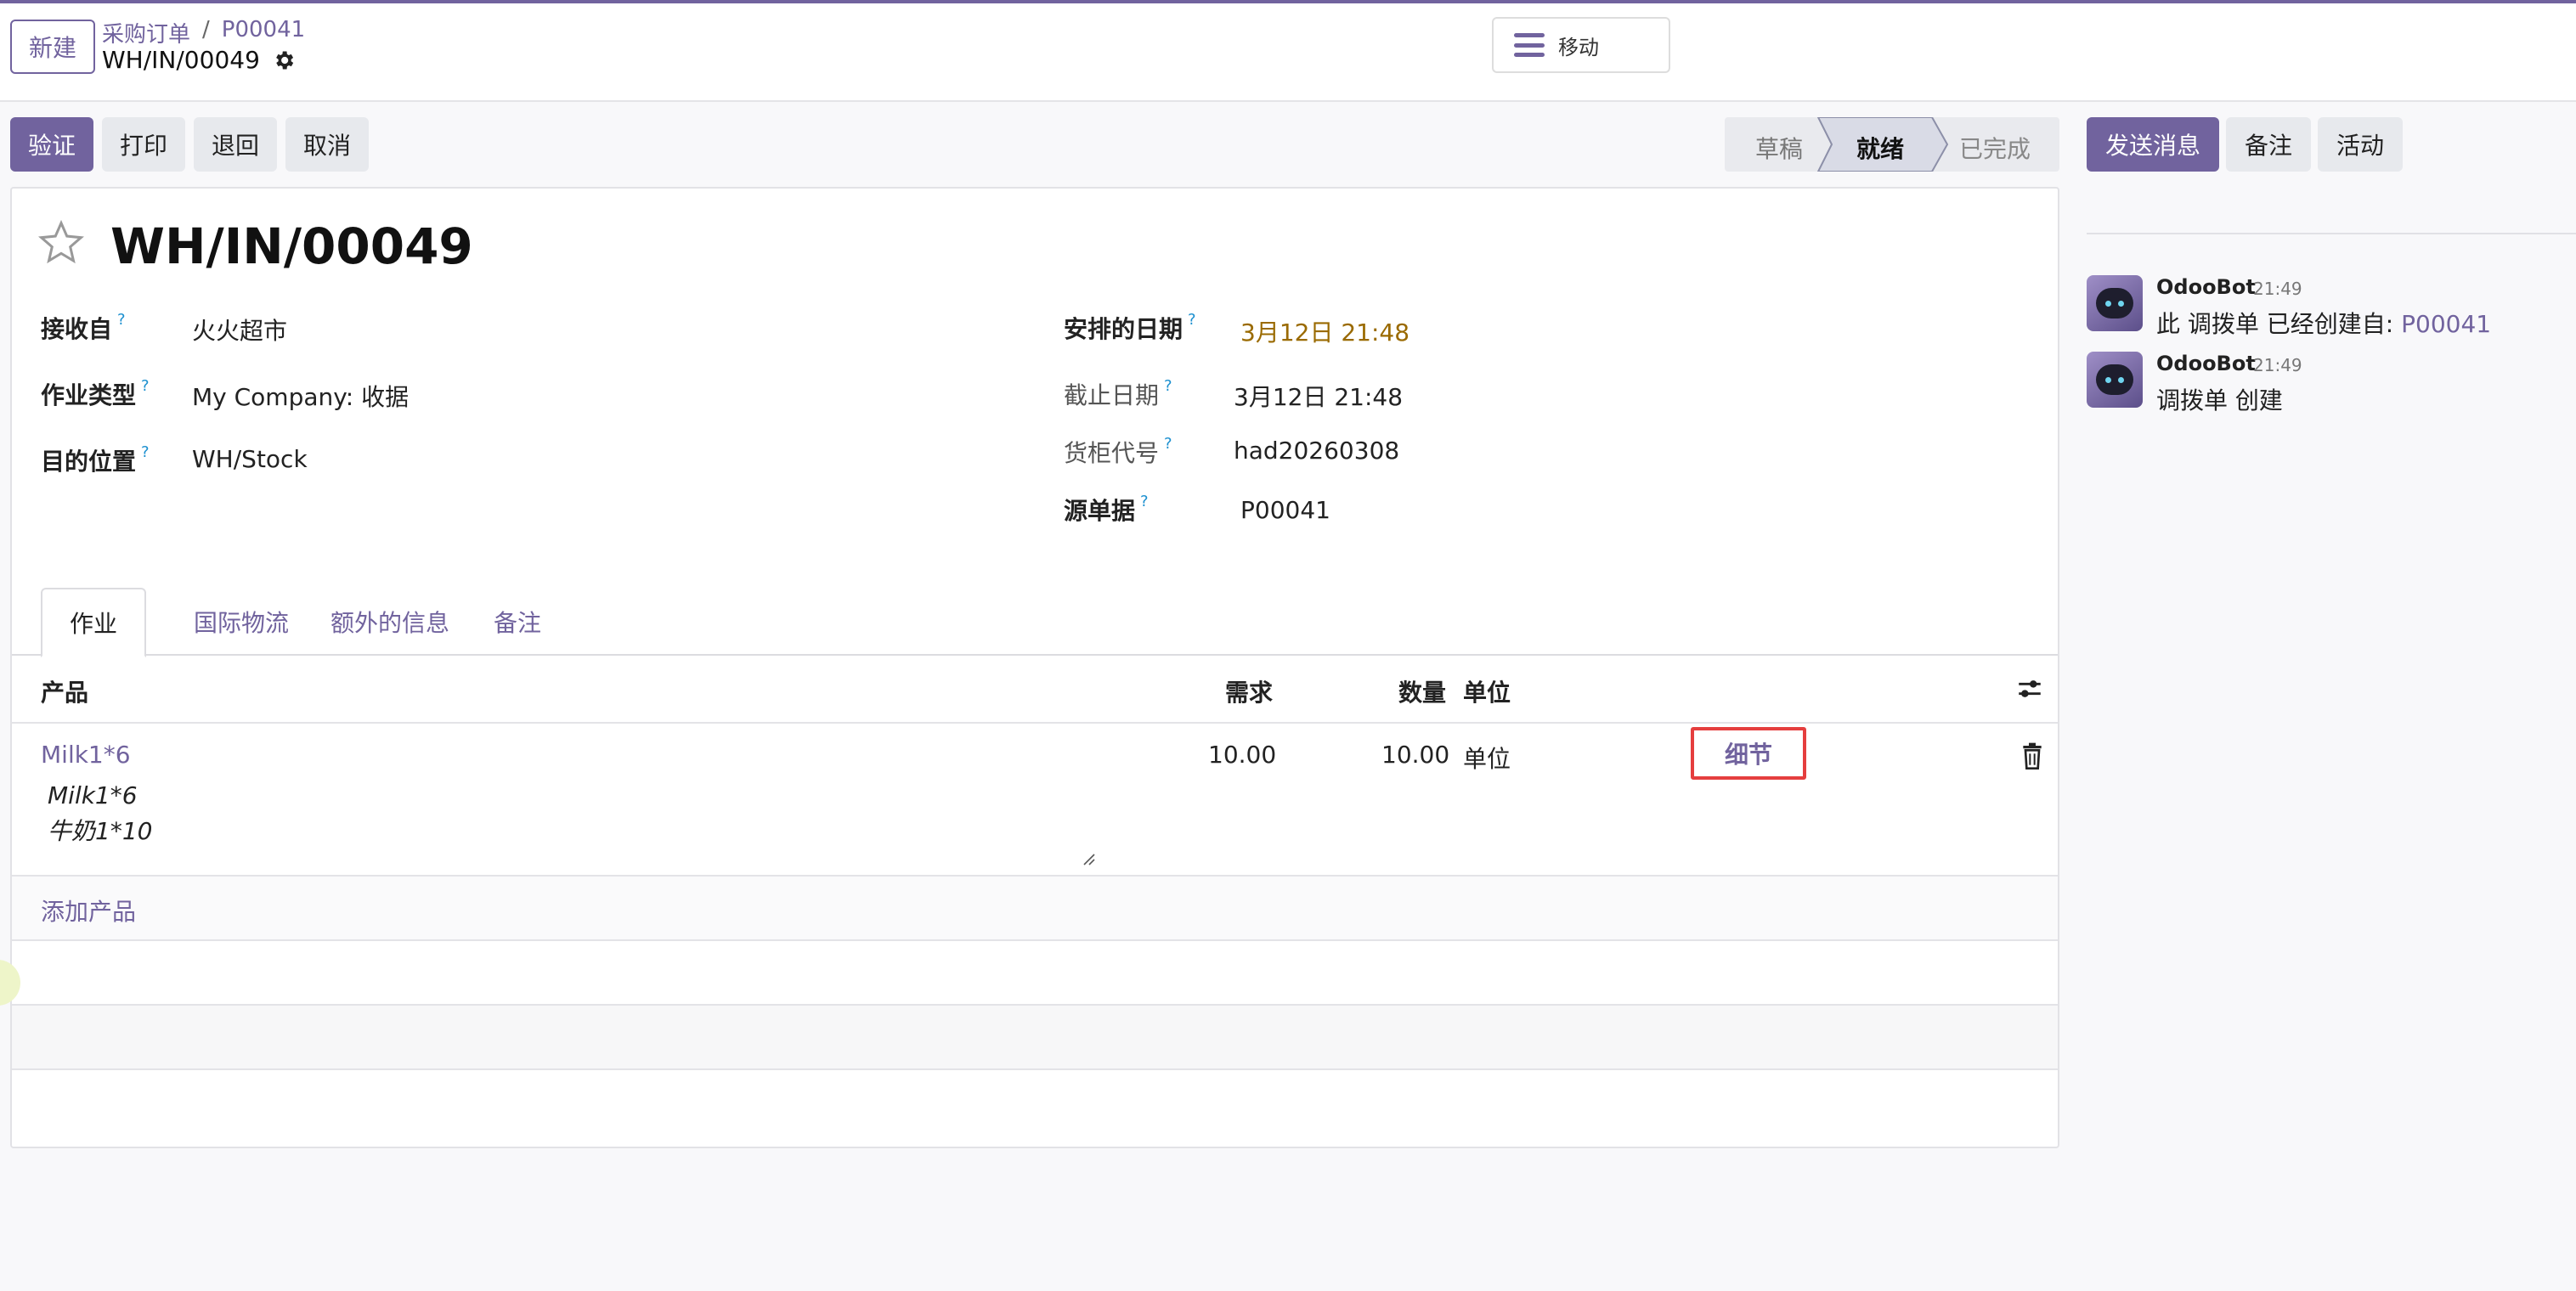 The height and width of the screenshot is (1291, 2576). I want to click on move-button-label: 移动, so click(1578, 47).